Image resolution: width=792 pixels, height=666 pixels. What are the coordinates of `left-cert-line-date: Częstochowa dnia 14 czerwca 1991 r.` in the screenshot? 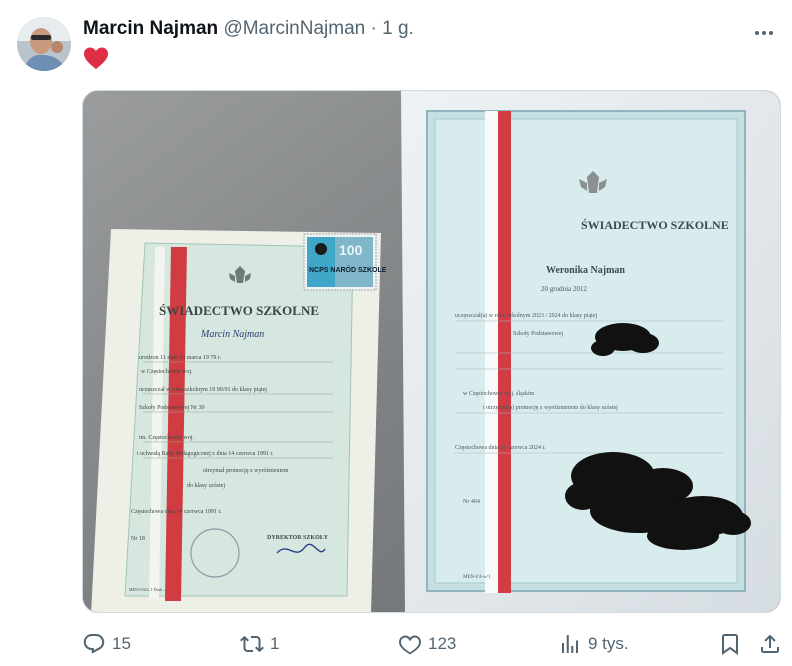 It's located at (176, 512).